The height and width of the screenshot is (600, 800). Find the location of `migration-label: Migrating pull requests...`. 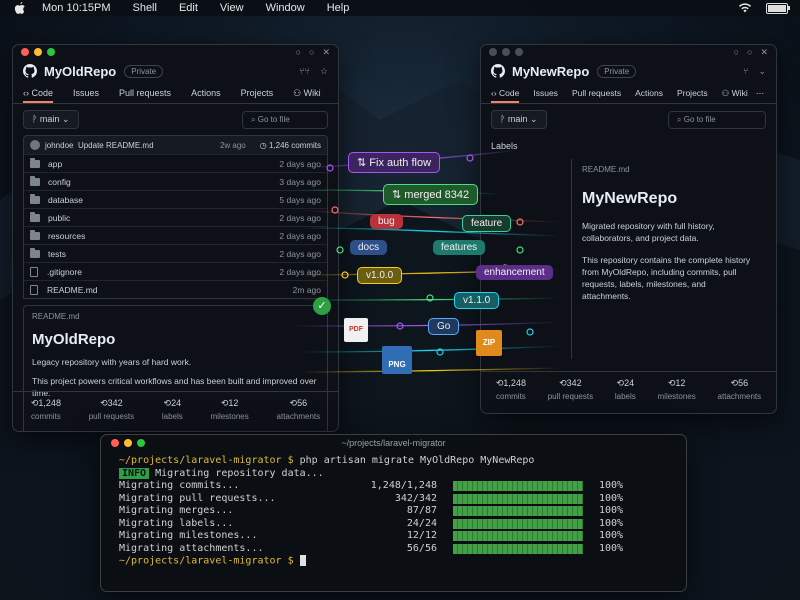

migration-label: Migrating pull requests... is located at coordinates (197, 498).